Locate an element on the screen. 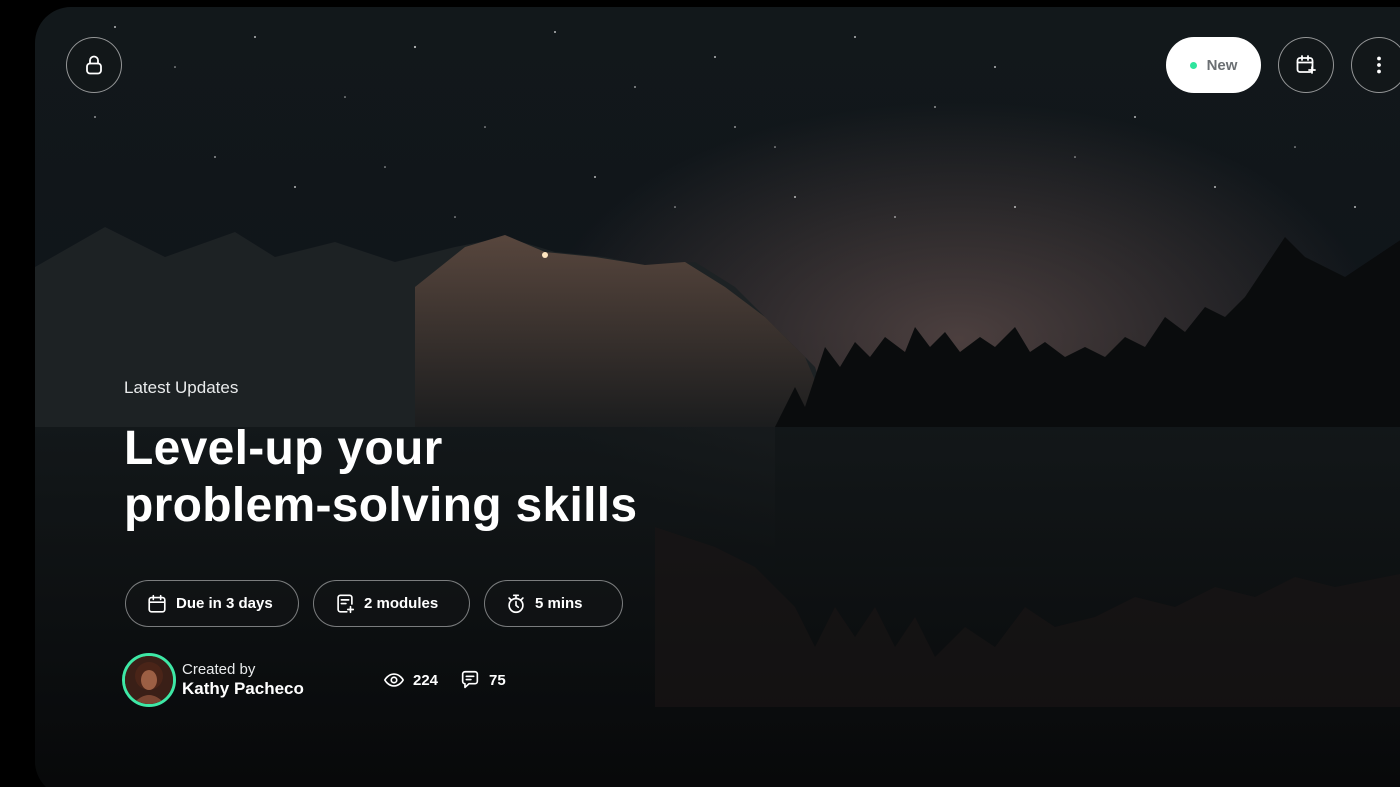  new-button: New is located at coordinates (1213, 65).